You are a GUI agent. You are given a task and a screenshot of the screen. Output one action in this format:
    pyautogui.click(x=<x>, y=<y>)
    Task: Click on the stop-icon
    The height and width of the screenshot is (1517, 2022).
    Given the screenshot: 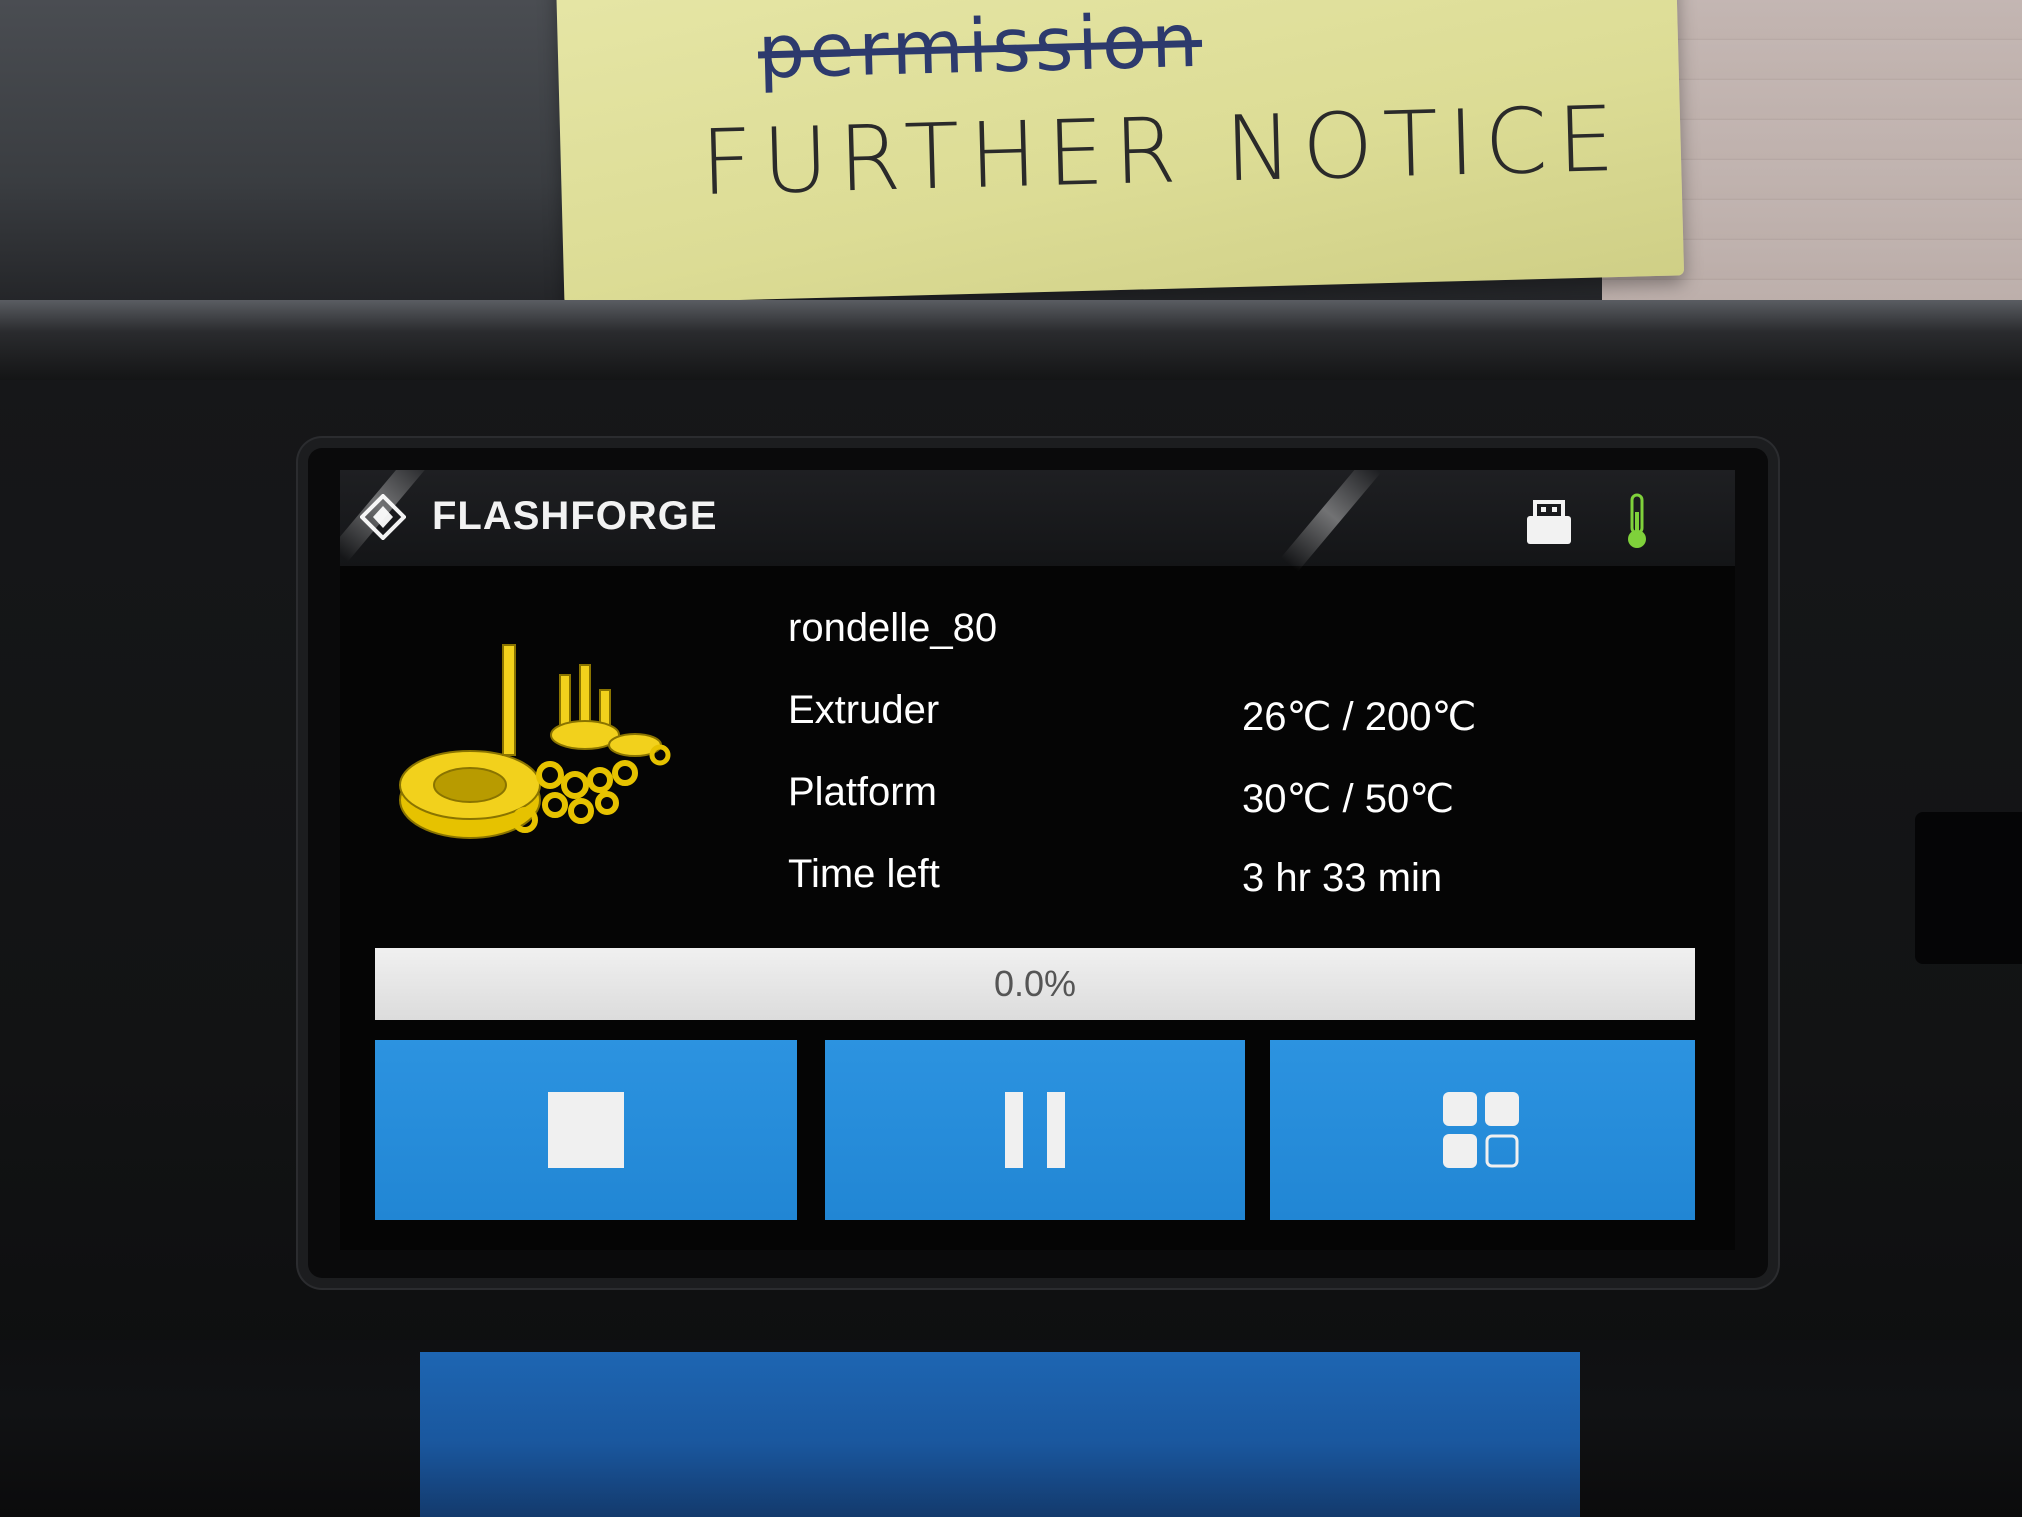 What is the action you would take?
    pyautogui.click(x=586, y=1130)
    